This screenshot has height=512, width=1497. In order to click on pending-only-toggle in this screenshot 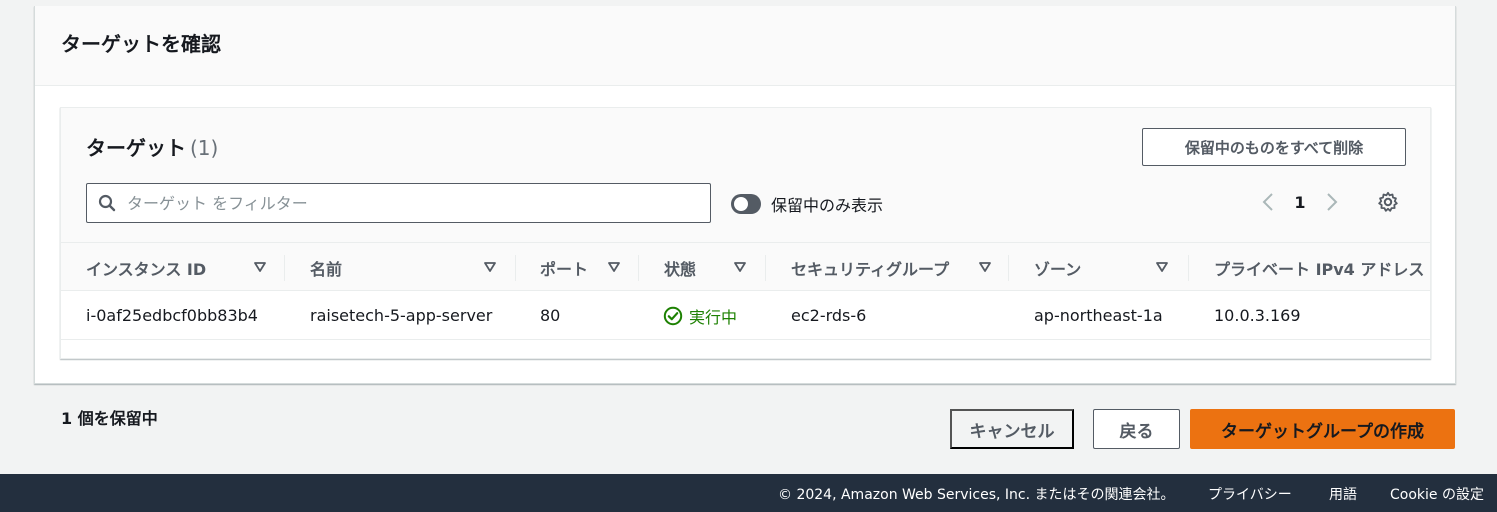, I will do `click(746, 204)`.